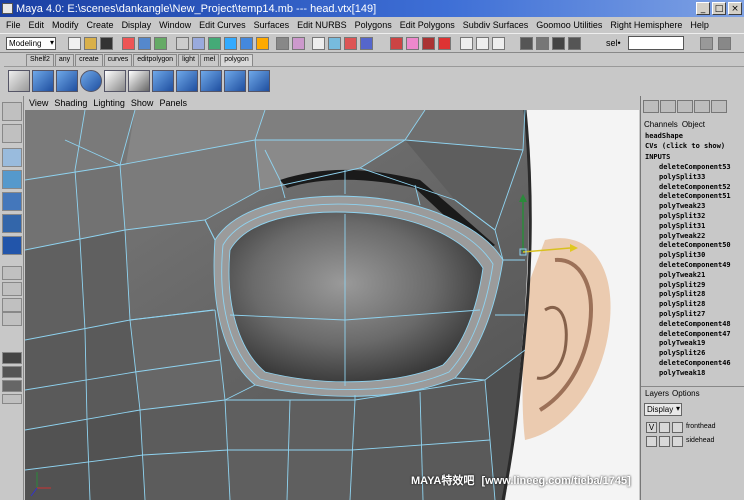 This screenshot has height=500, width=744. Describe the element at coordinates (574, 43) in the screenshot. I see `script-editor-icon` at that location.